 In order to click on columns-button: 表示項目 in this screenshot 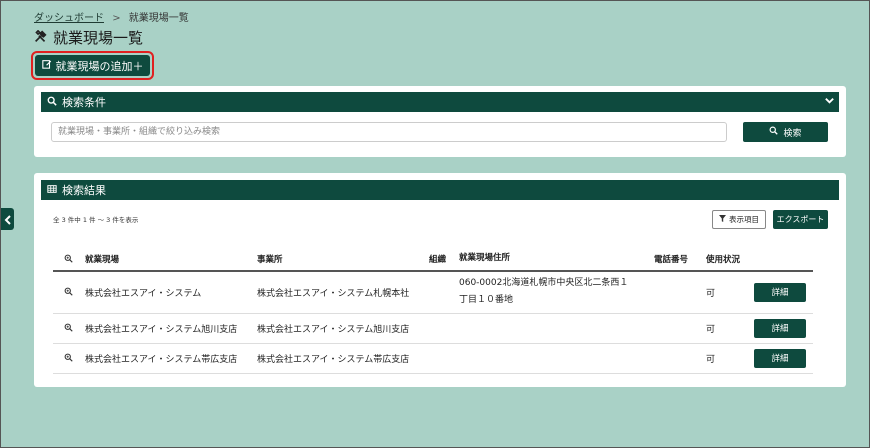, I will do `click(739, 219)`.